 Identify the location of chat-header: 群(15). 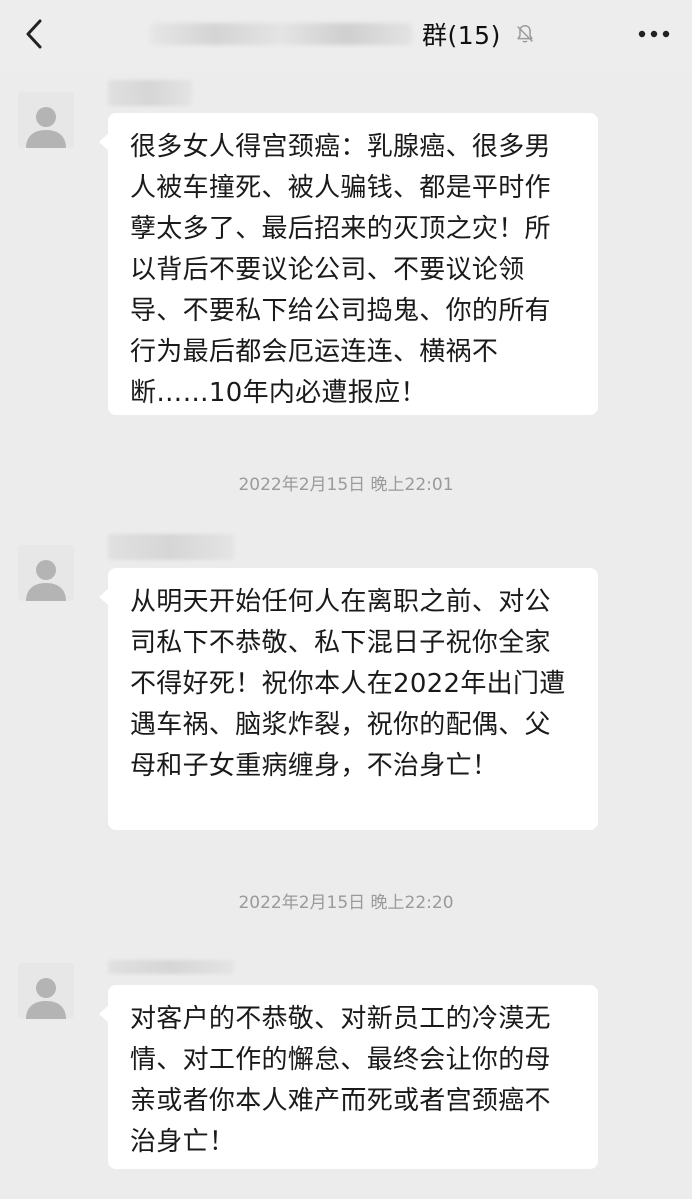
(346, 36).